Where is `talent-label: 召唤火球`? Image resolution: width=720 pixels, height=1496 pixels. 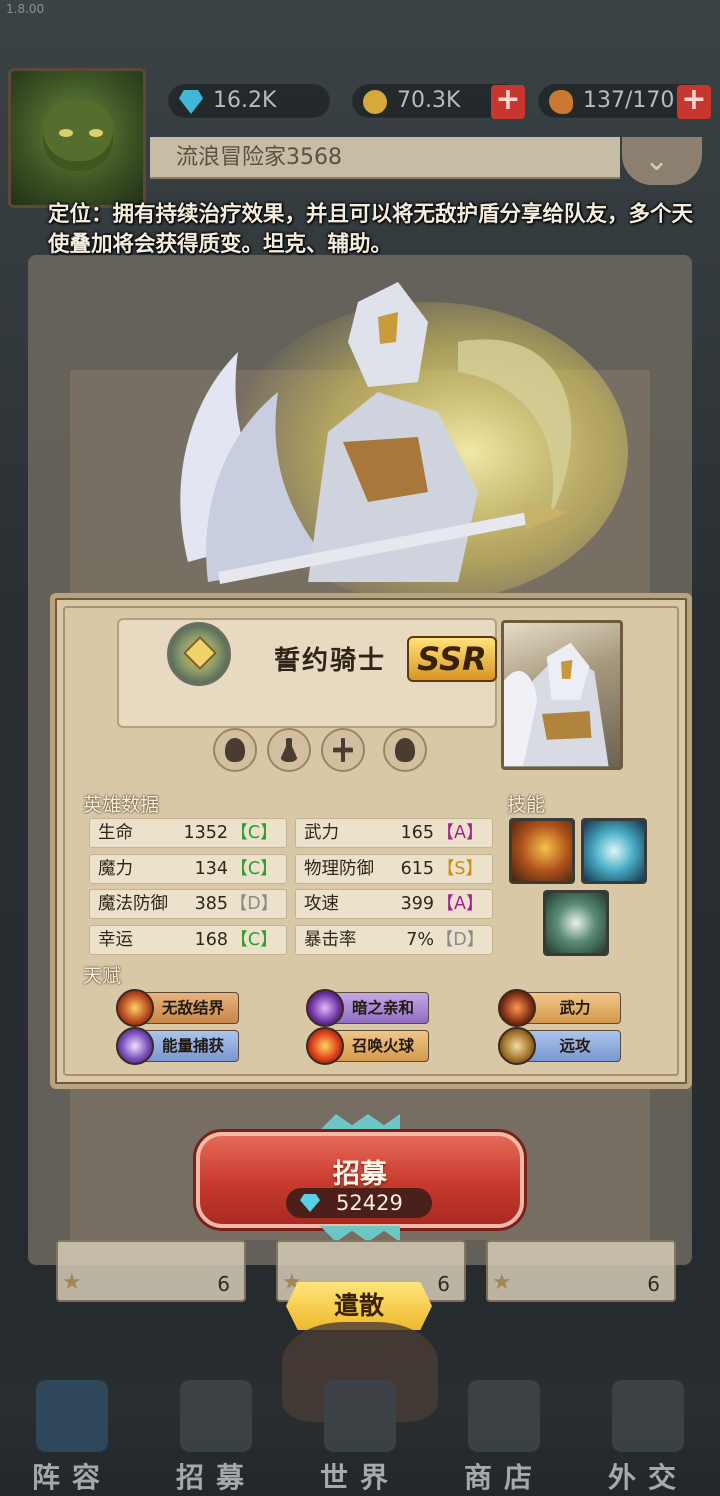
talent-label: 召唤火球 is located at coordinates (382, 1046).